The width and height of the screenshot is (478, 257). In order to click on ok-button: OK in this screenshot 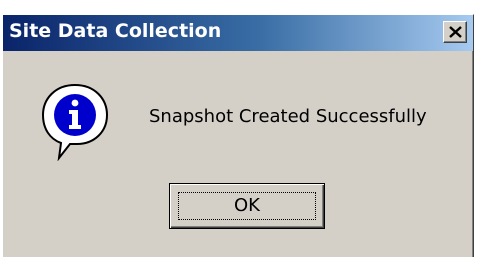, I will do `click(247, 206)`.